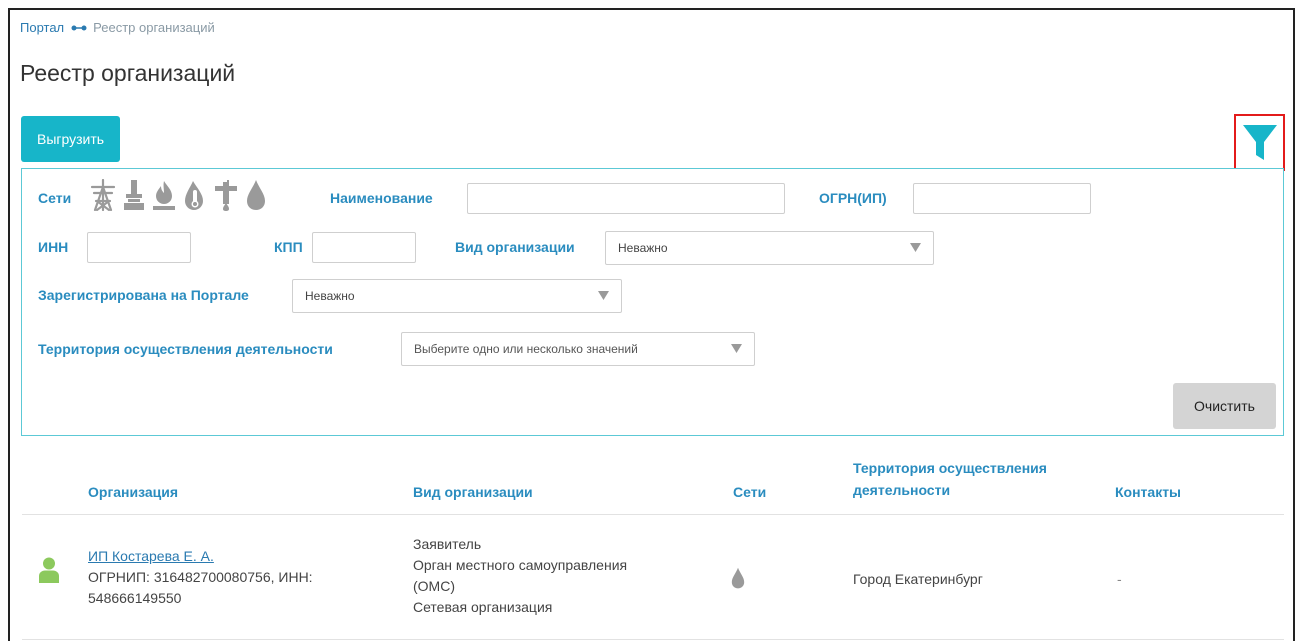 The width and height of the screenshot is (1297, 641). Describe the element at coordinates (164, 195) in the screenshot. I see `gas-icon` at that location.